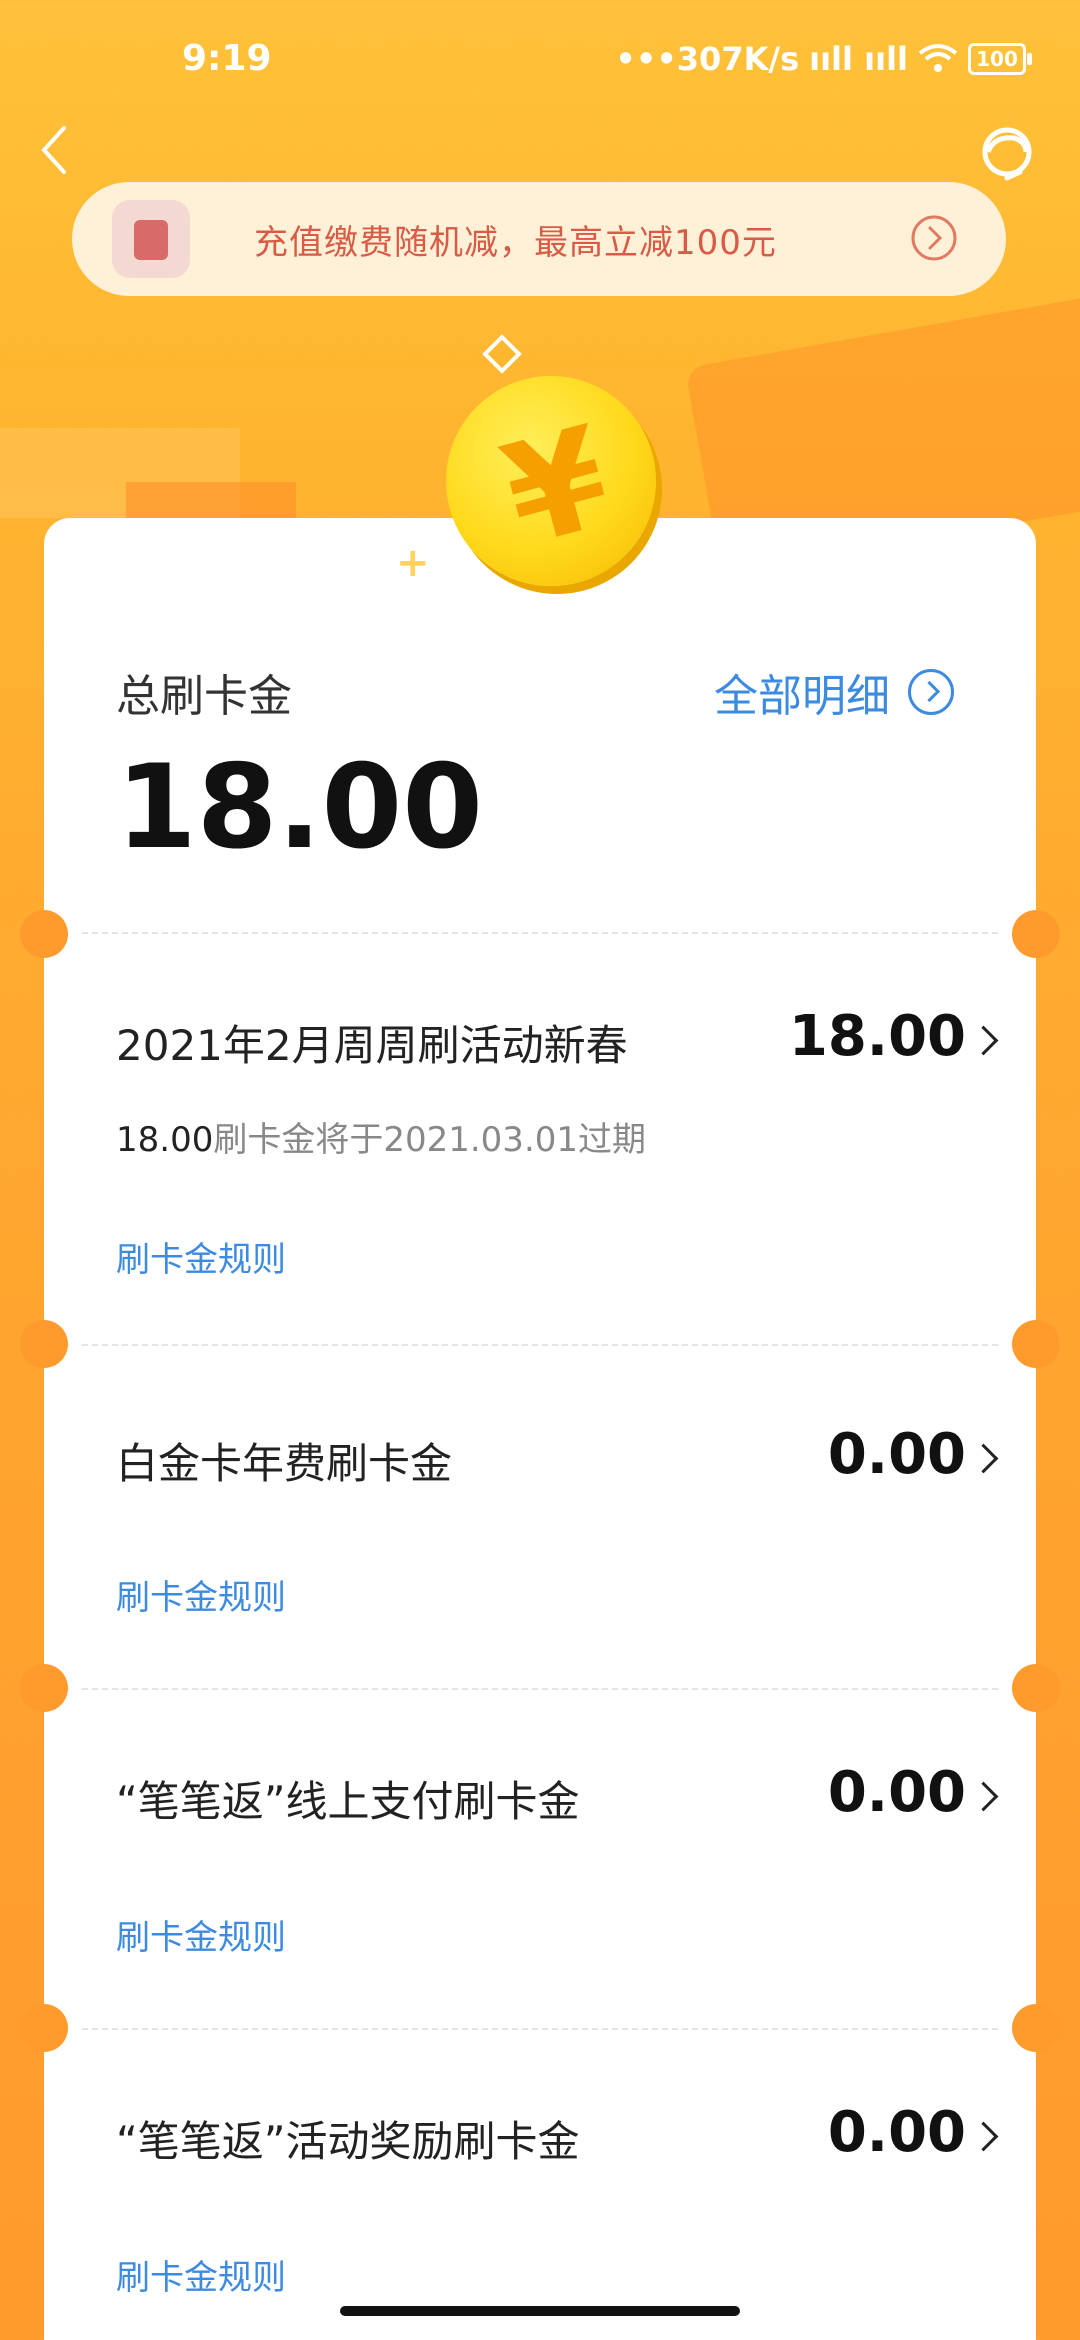  I want to click on total-label: 总刷卡金, so click(204, 696).